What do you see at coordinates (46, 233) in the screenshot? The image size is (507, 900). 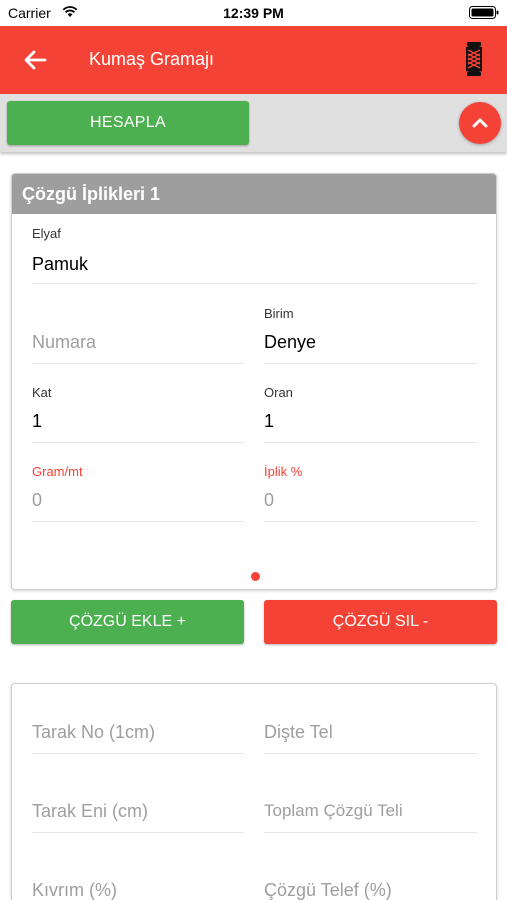 I see `fiber-label: Elyaf` at bounding box center [46, 233].